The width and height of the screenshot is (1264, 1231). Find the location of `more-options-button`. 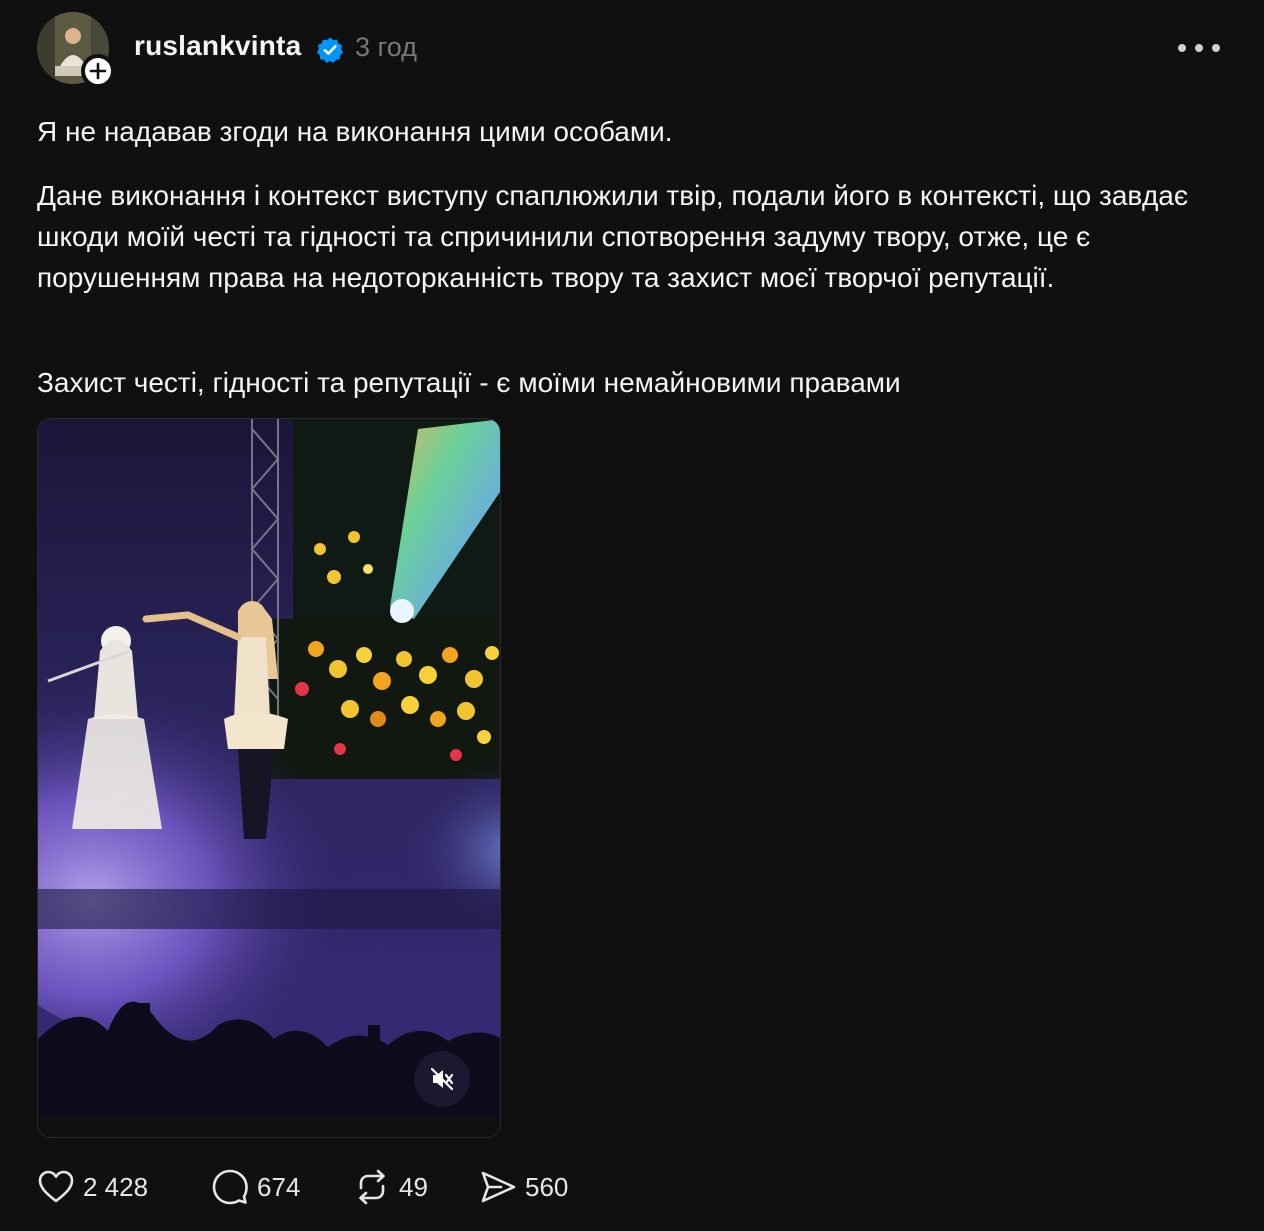

more-options-button is located at coordinates (1199, 48).